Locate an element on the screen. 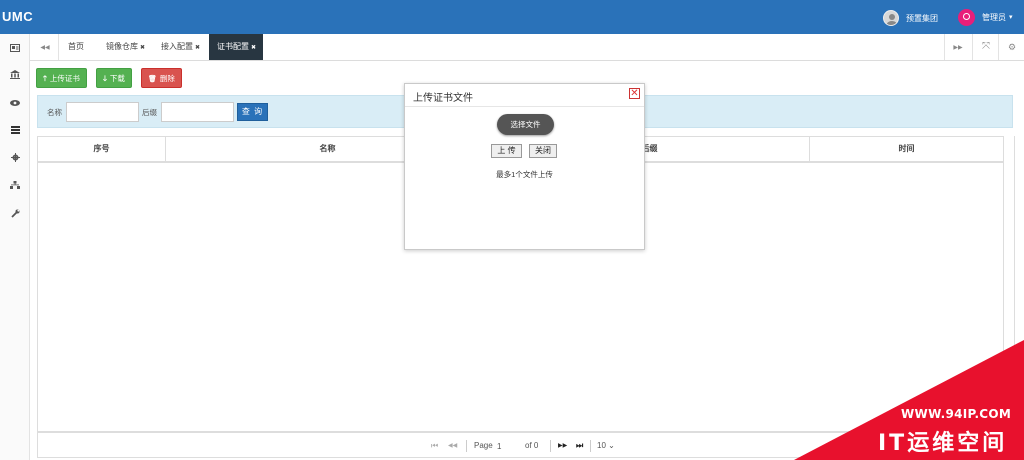 The width and height of the screenshot is (1024, 460). app-logo: UMC is located at coordinates (18, 16).